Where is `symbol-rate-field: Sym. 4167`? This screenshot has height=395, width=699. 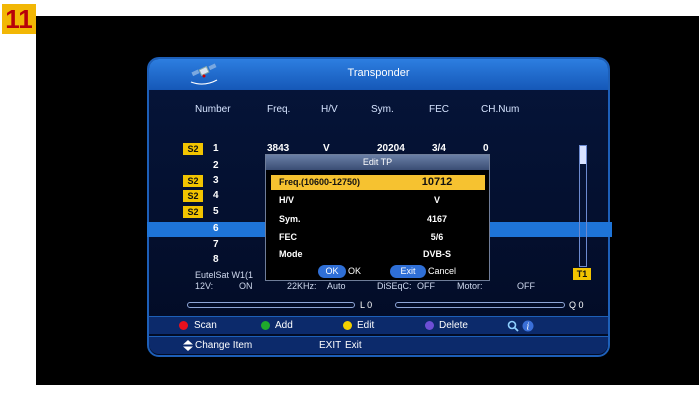 symbol-rate-field: Sym. 4167 is located at coordinates (378, 219).